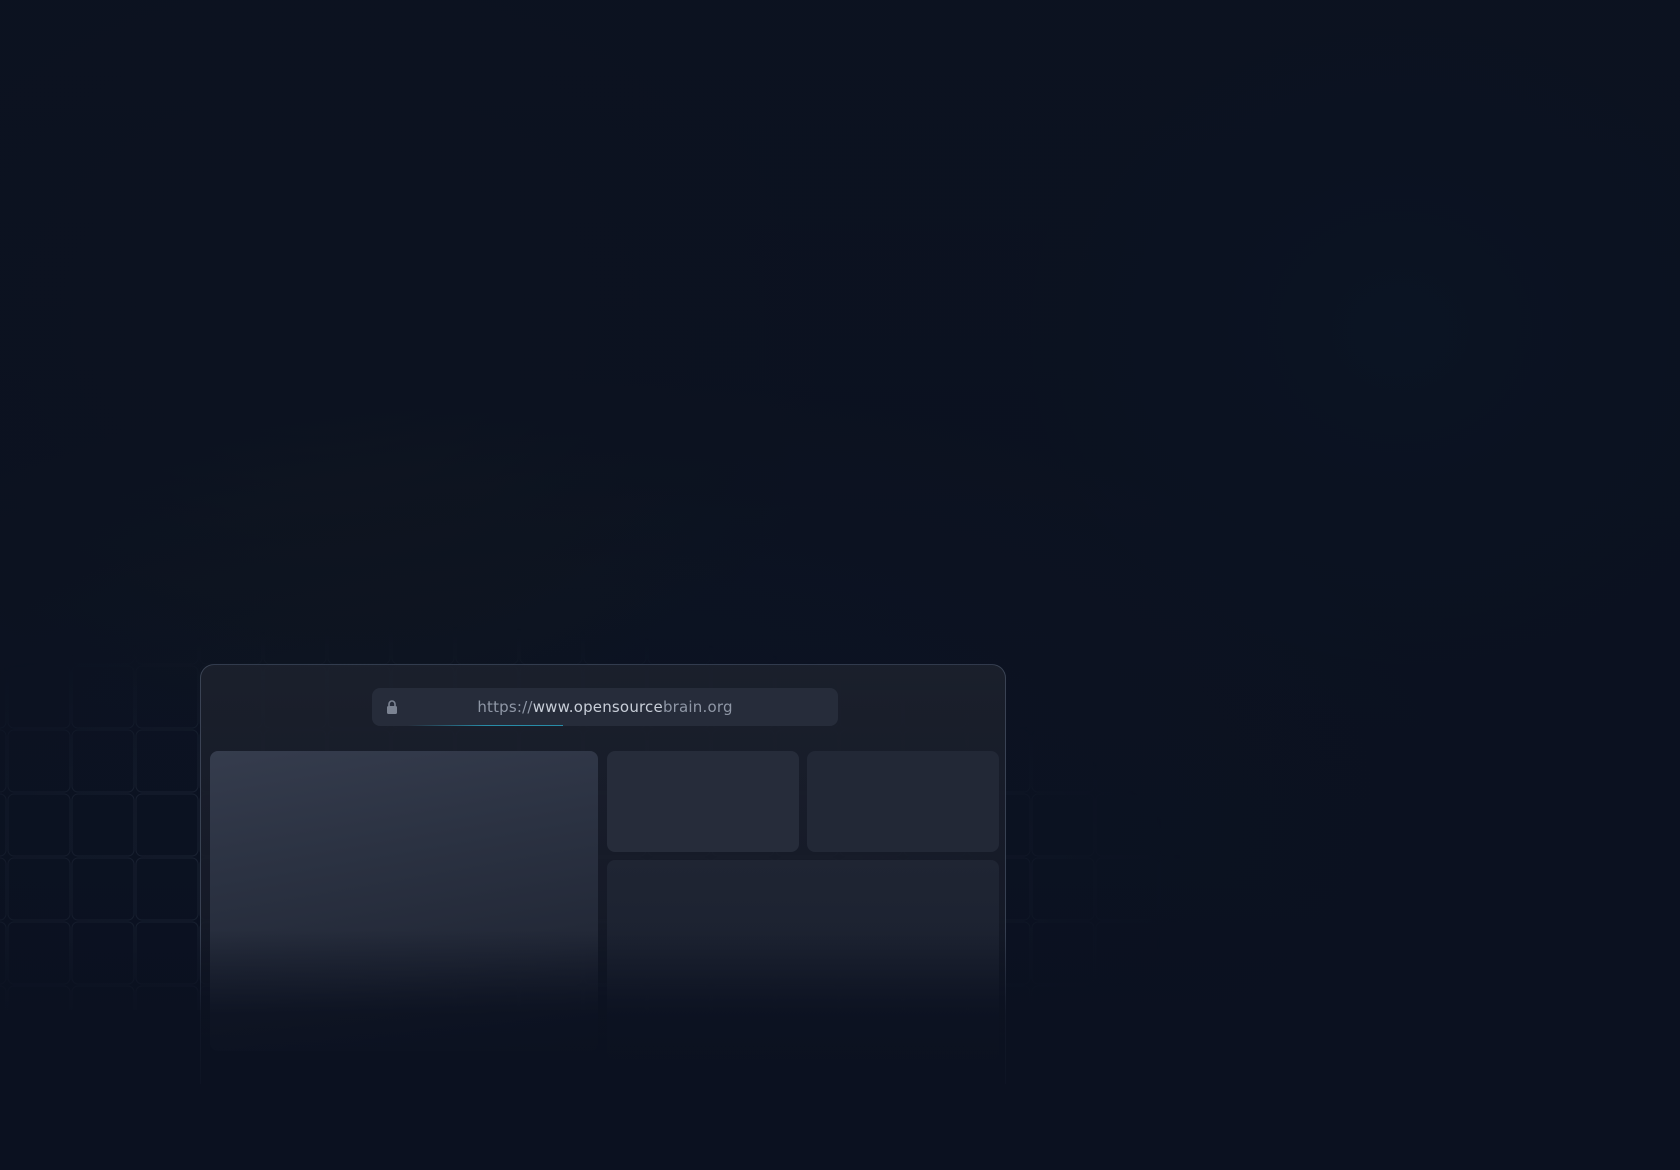 Image resolution: width=1680 pixels, height=1170 pixels. I want to click on url-tld: .org, so click(717, 707).